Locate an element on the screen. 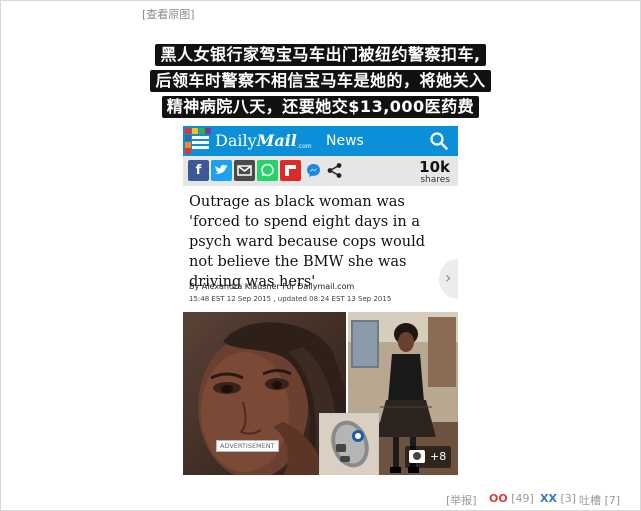 Image resolution: width=641 pixels, height=511 pixels. caption-line-3: 精神病院八天，还要她交$13,000医药费 is located at coordinates (320, 107).